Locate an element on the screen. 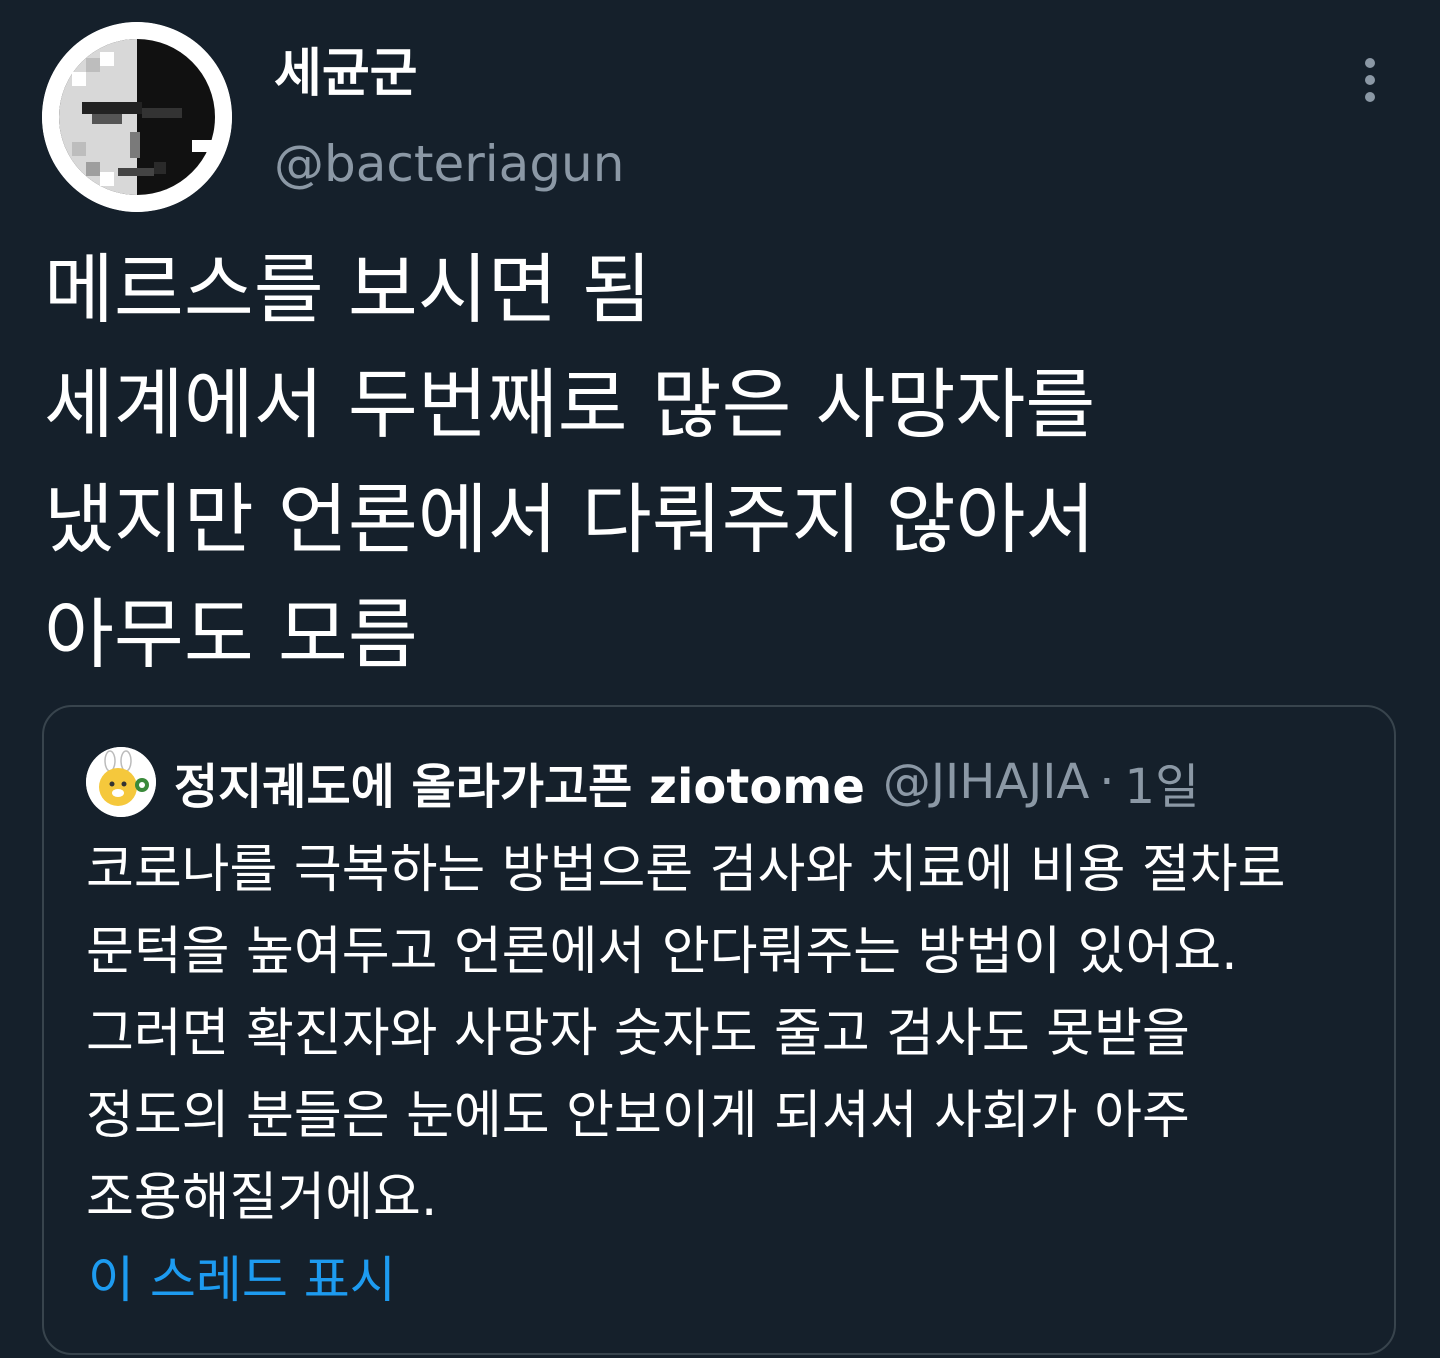 This screenshot has width=1440, height=1358. quoted-text-line: 조용해질거에요. is located at coordinates (262, 1198).